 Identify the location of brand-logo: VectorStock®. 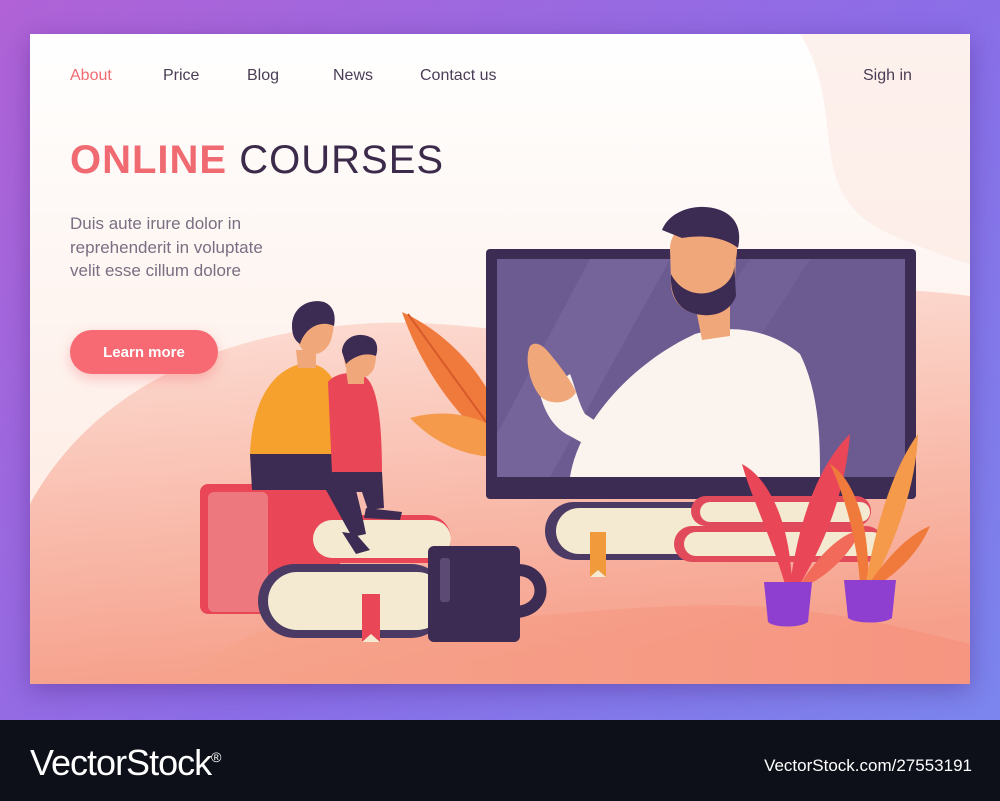
(125, 763).